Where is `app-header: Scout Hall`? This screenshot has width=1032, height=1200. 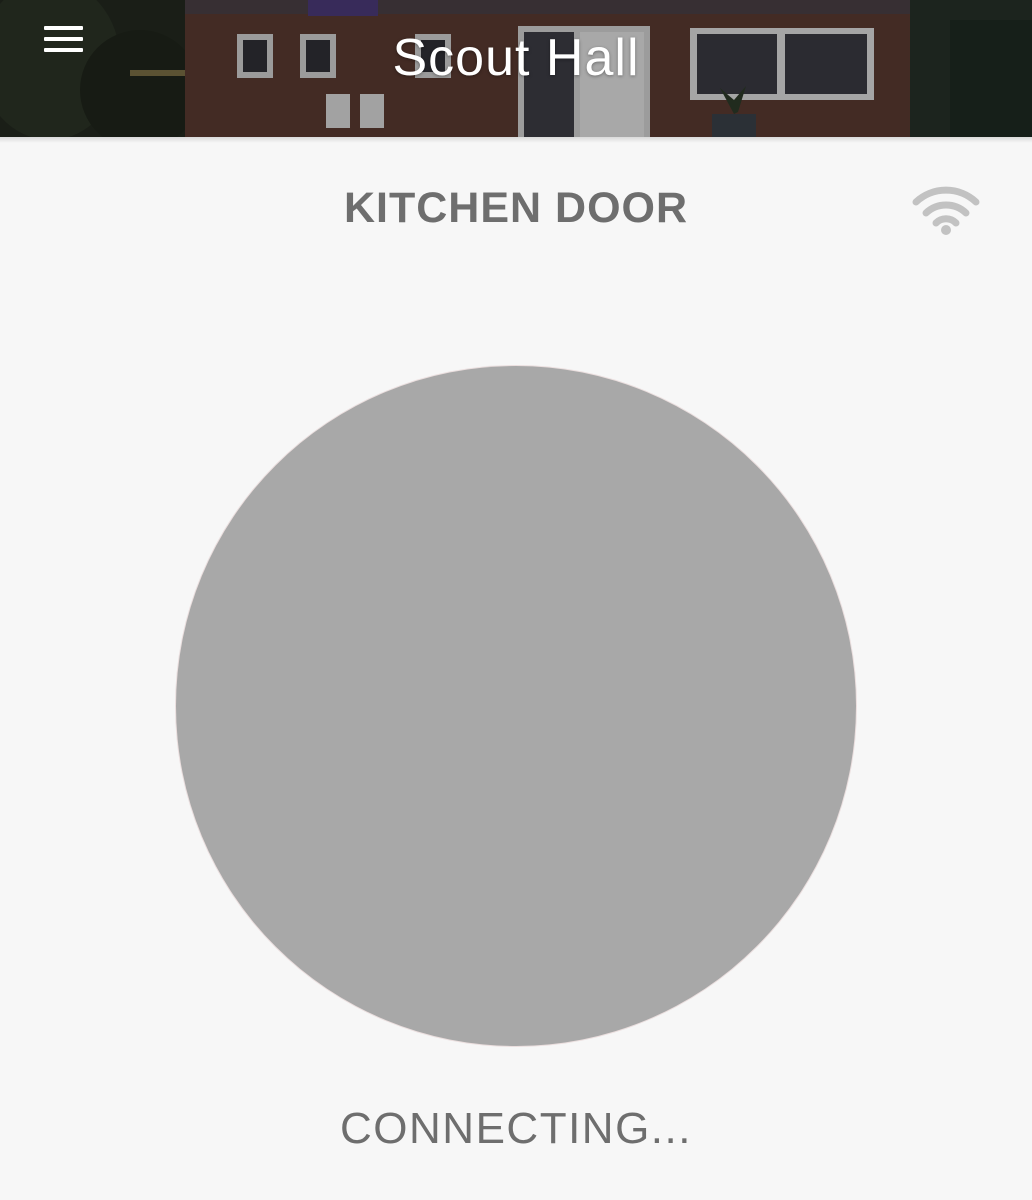
app-header: Scout Hall is located at coordinates (516, 68).